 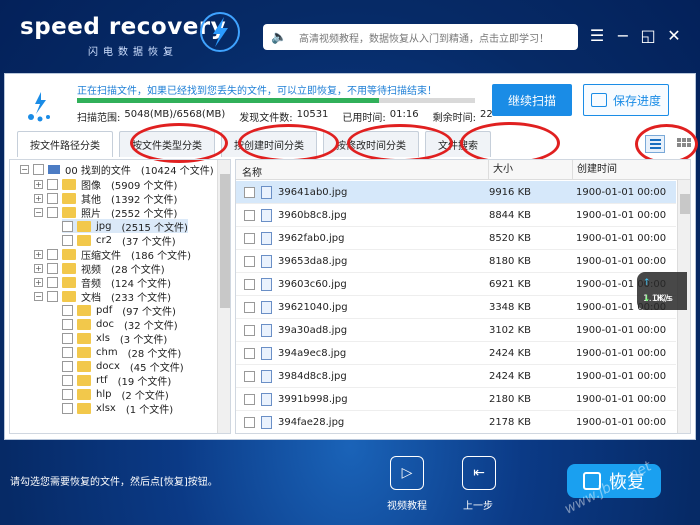 I want to click on table-row: 39653da8.jpg 8180 KB 1900-01-01 00:00, so click(x=456, y=261).